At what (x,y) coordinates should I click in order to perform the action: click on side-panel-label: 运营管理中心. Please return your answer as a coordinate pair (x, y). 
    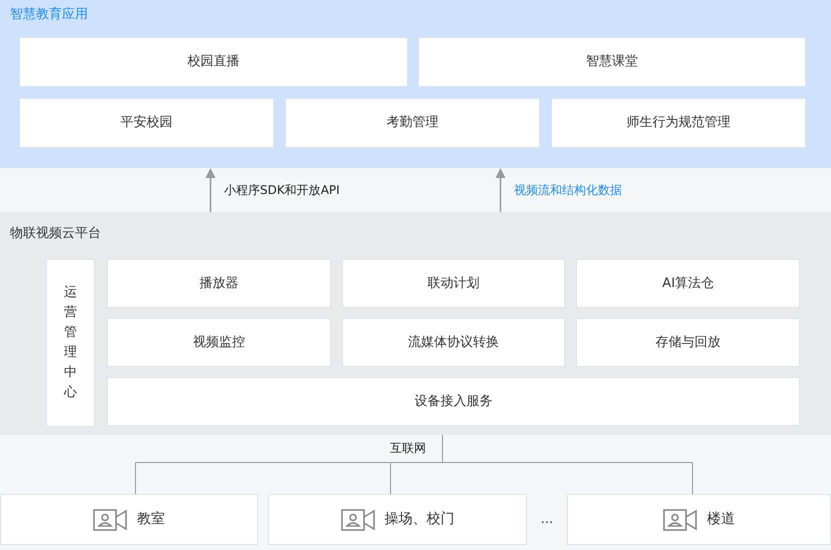
    Looking at the image, I should click on (70, 343).